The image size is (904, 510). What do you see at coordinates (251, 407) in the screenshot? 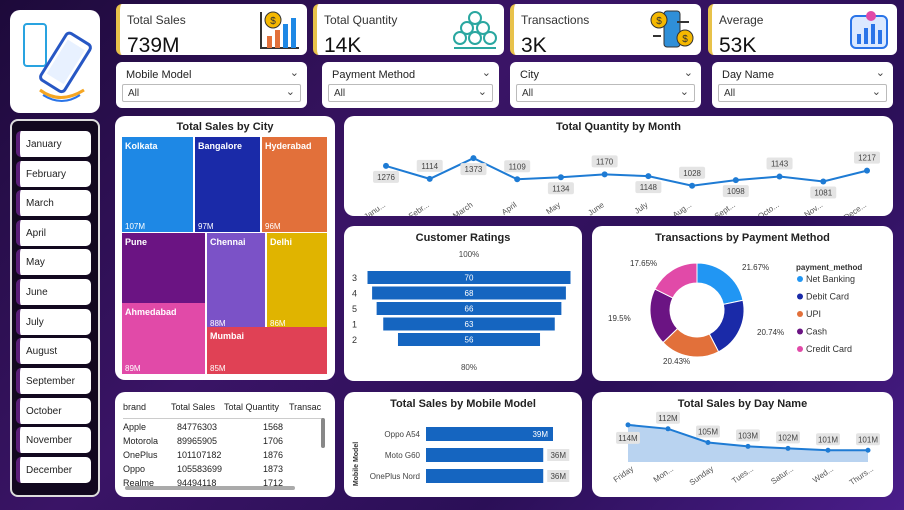
I see `table-header-cell: Total Quantity` at bounding box center [251, 407].